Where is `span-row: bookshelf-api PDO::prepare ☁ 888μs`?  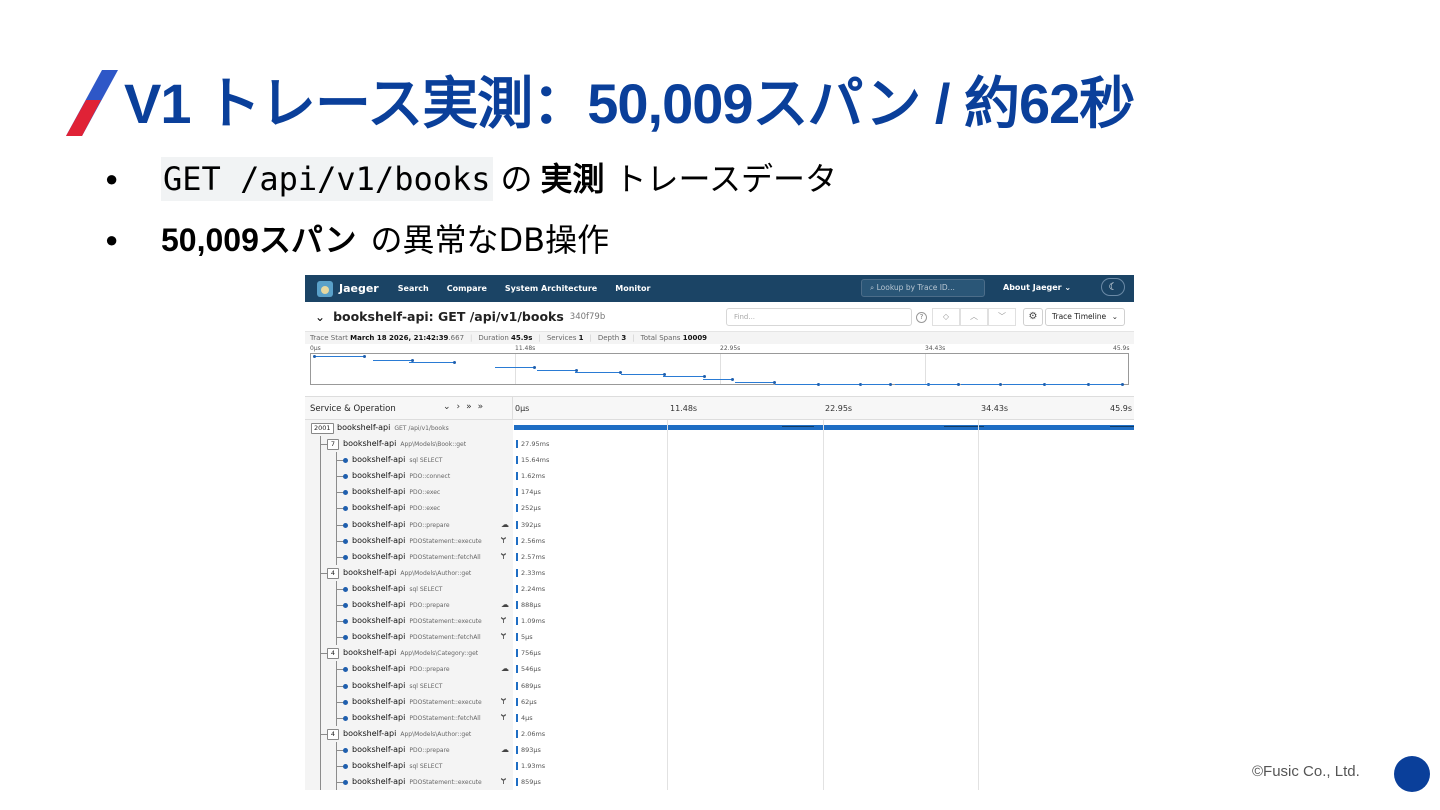
span-row: bookshelf-api PDO::prepare ☁ 888μs is located at coordinates (719, 605).